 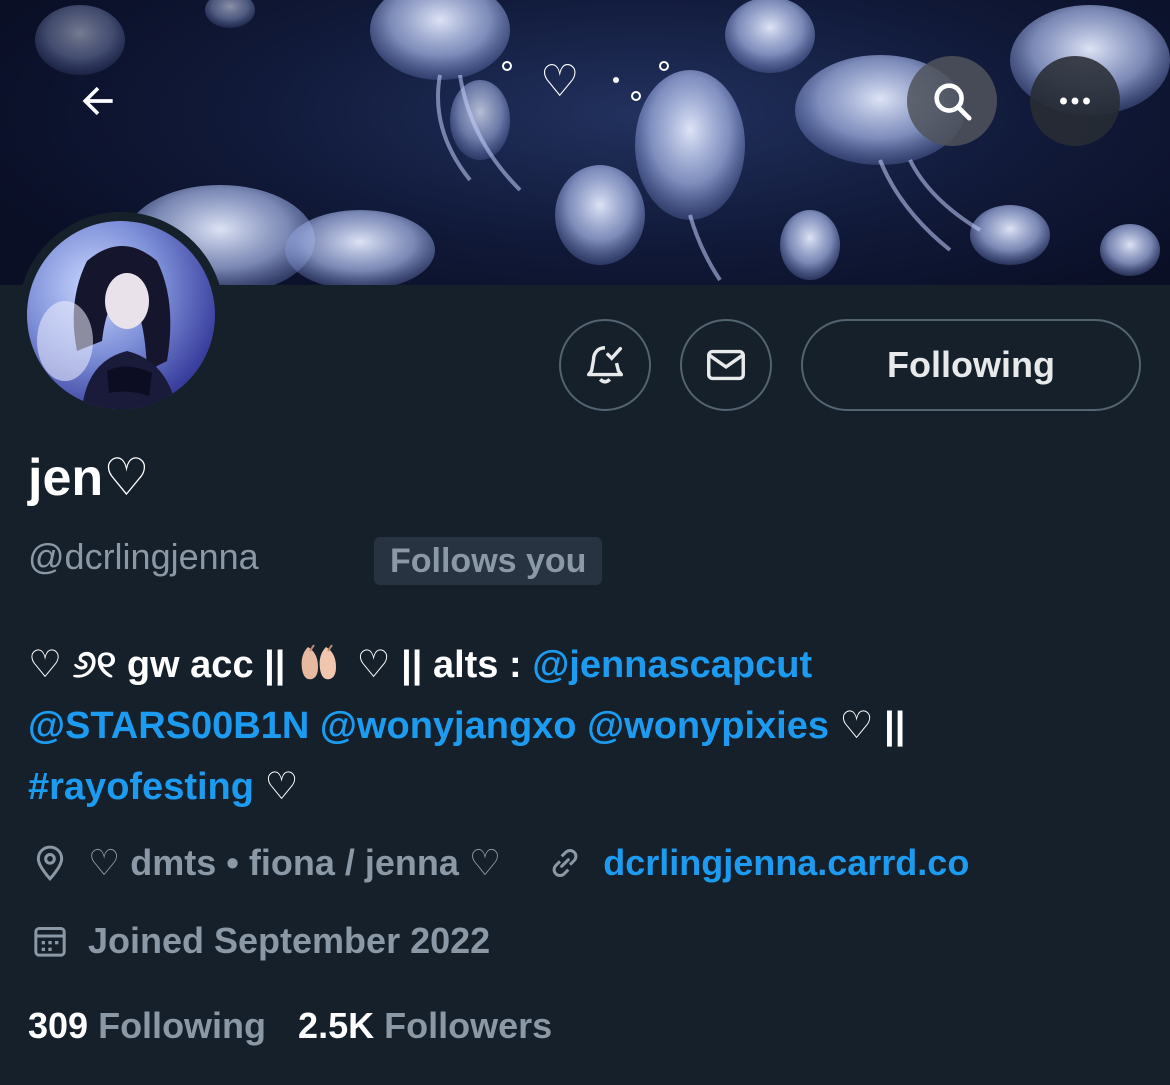 I want to click on banner-heart-text: ♡, so click(x=559, y=81).